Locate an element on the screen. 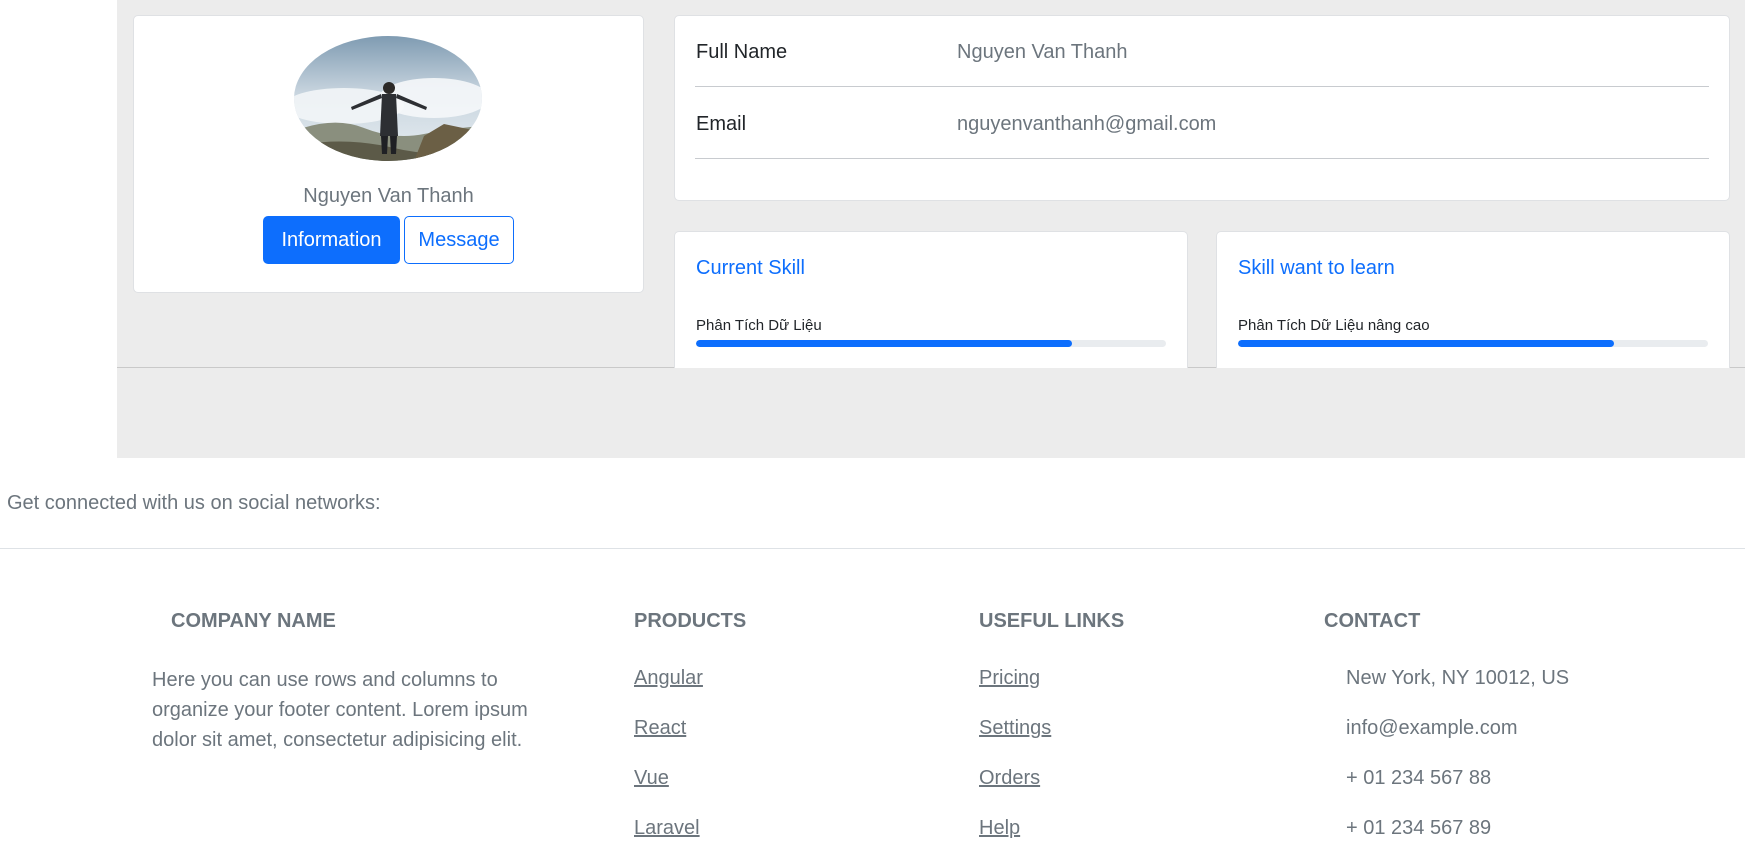 The image size is (1745, 856). current-skill-title: Current Skill is located at coordinates (750, 268).